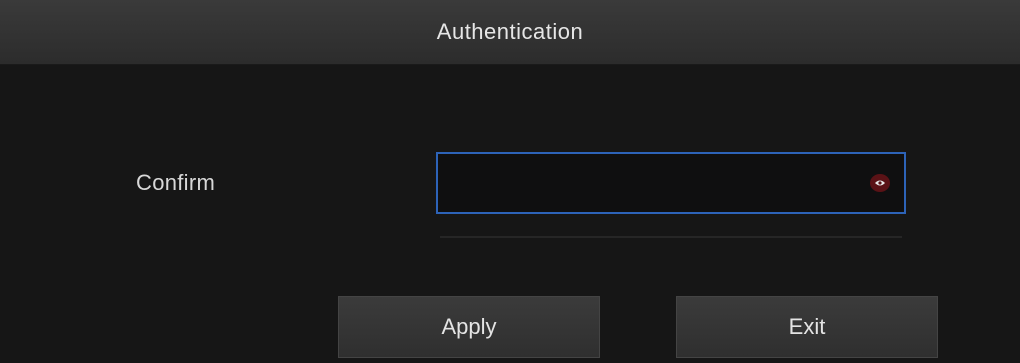 The image size is (1020, 363). I want to click on field-divider, so click(671, 237).